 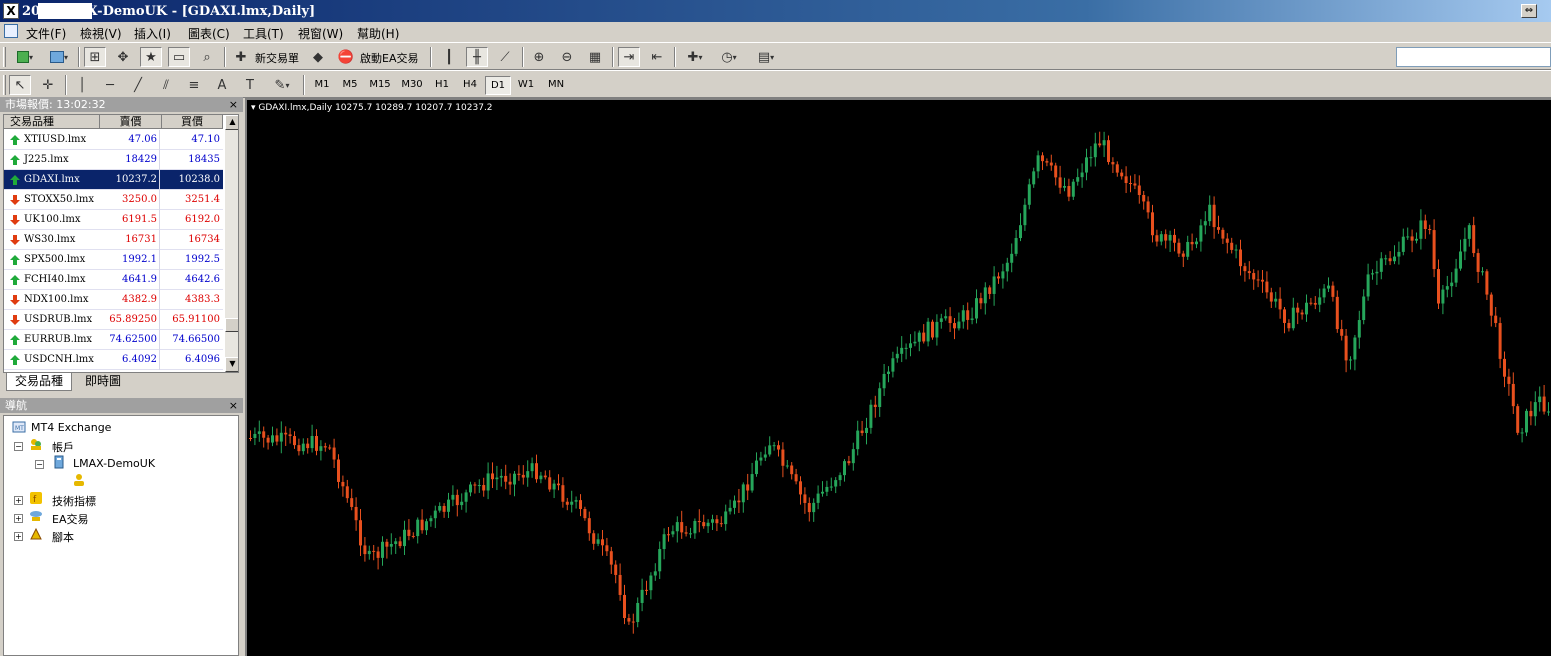 I want to click on bar-chart-icon: ┃, so click(x=449, y=57).